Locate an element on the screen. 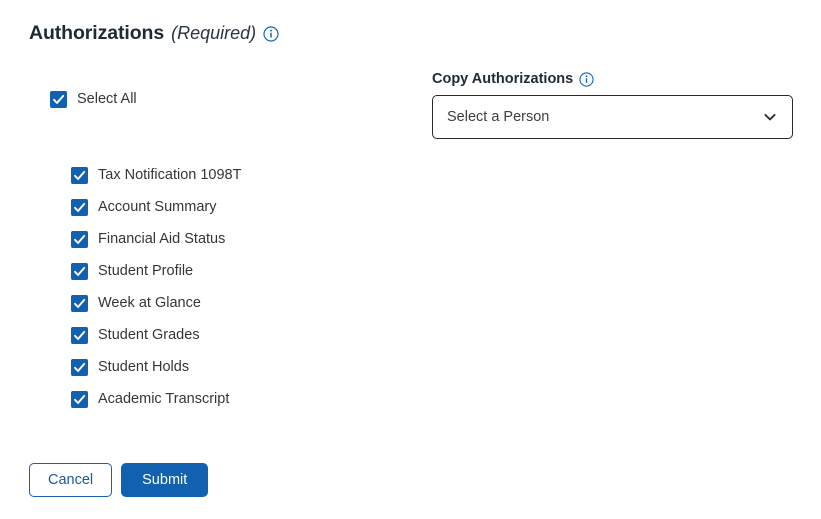  copy-authorizations-panel: Copy Authorizations Select a Person is located at coordinates (612, 105).